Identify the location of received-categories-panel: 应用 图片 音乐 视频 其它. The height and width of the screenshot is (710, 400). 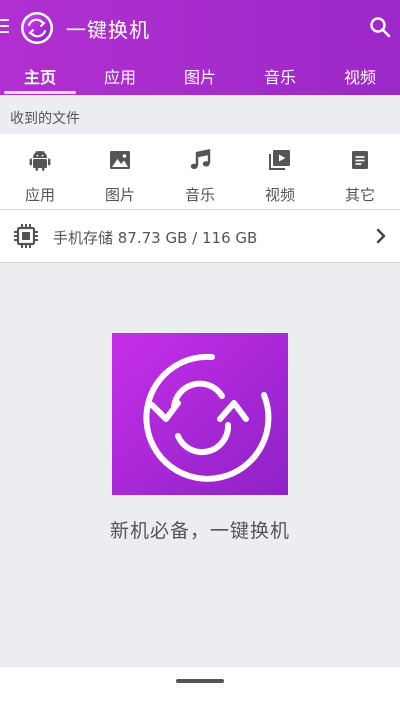
(200, 171).